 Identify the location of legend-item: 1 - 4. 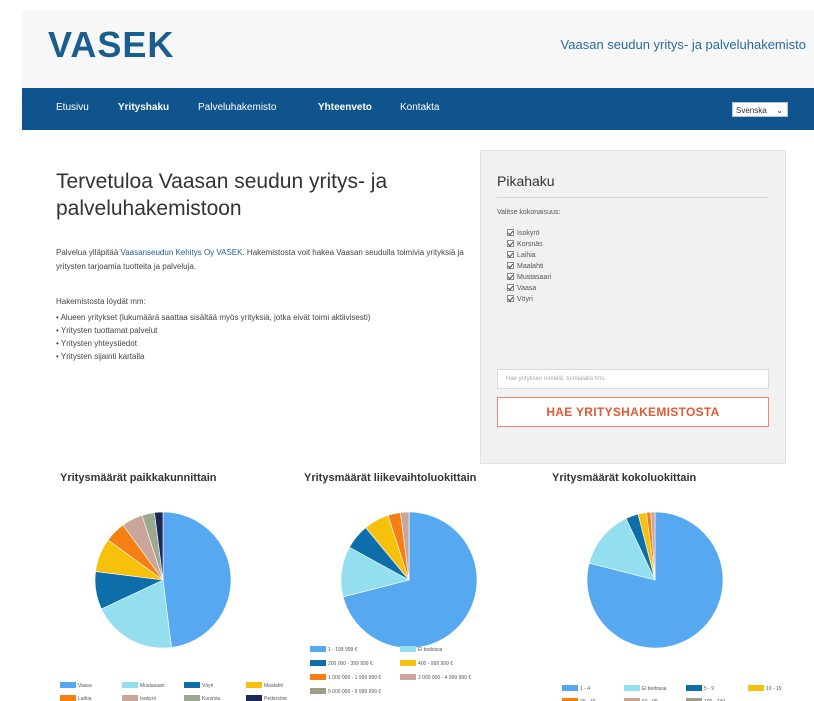
(576, 689).